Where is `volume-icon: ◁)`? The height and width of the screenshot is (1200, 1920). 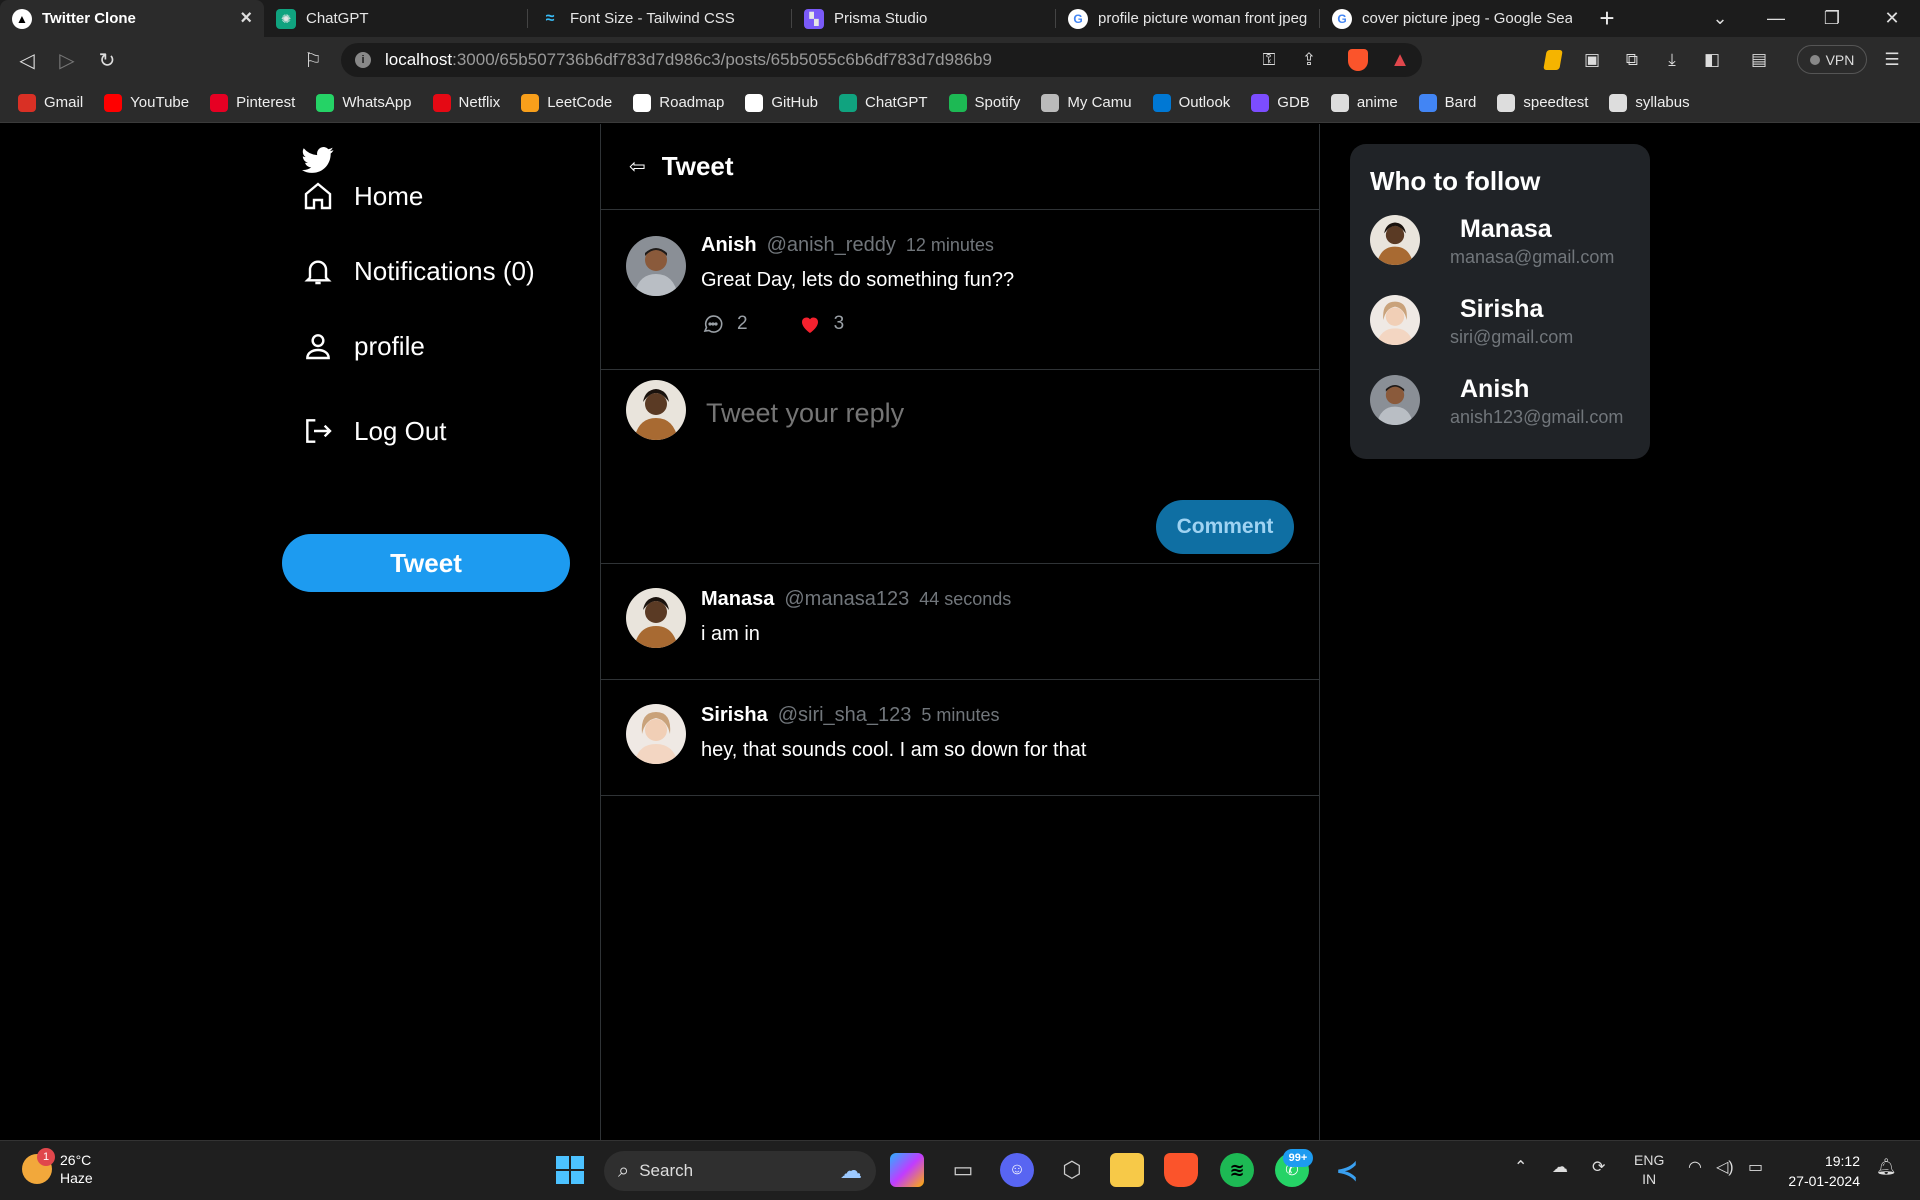 volume-icon: ◁) is located at coordinates (1725, 1167).